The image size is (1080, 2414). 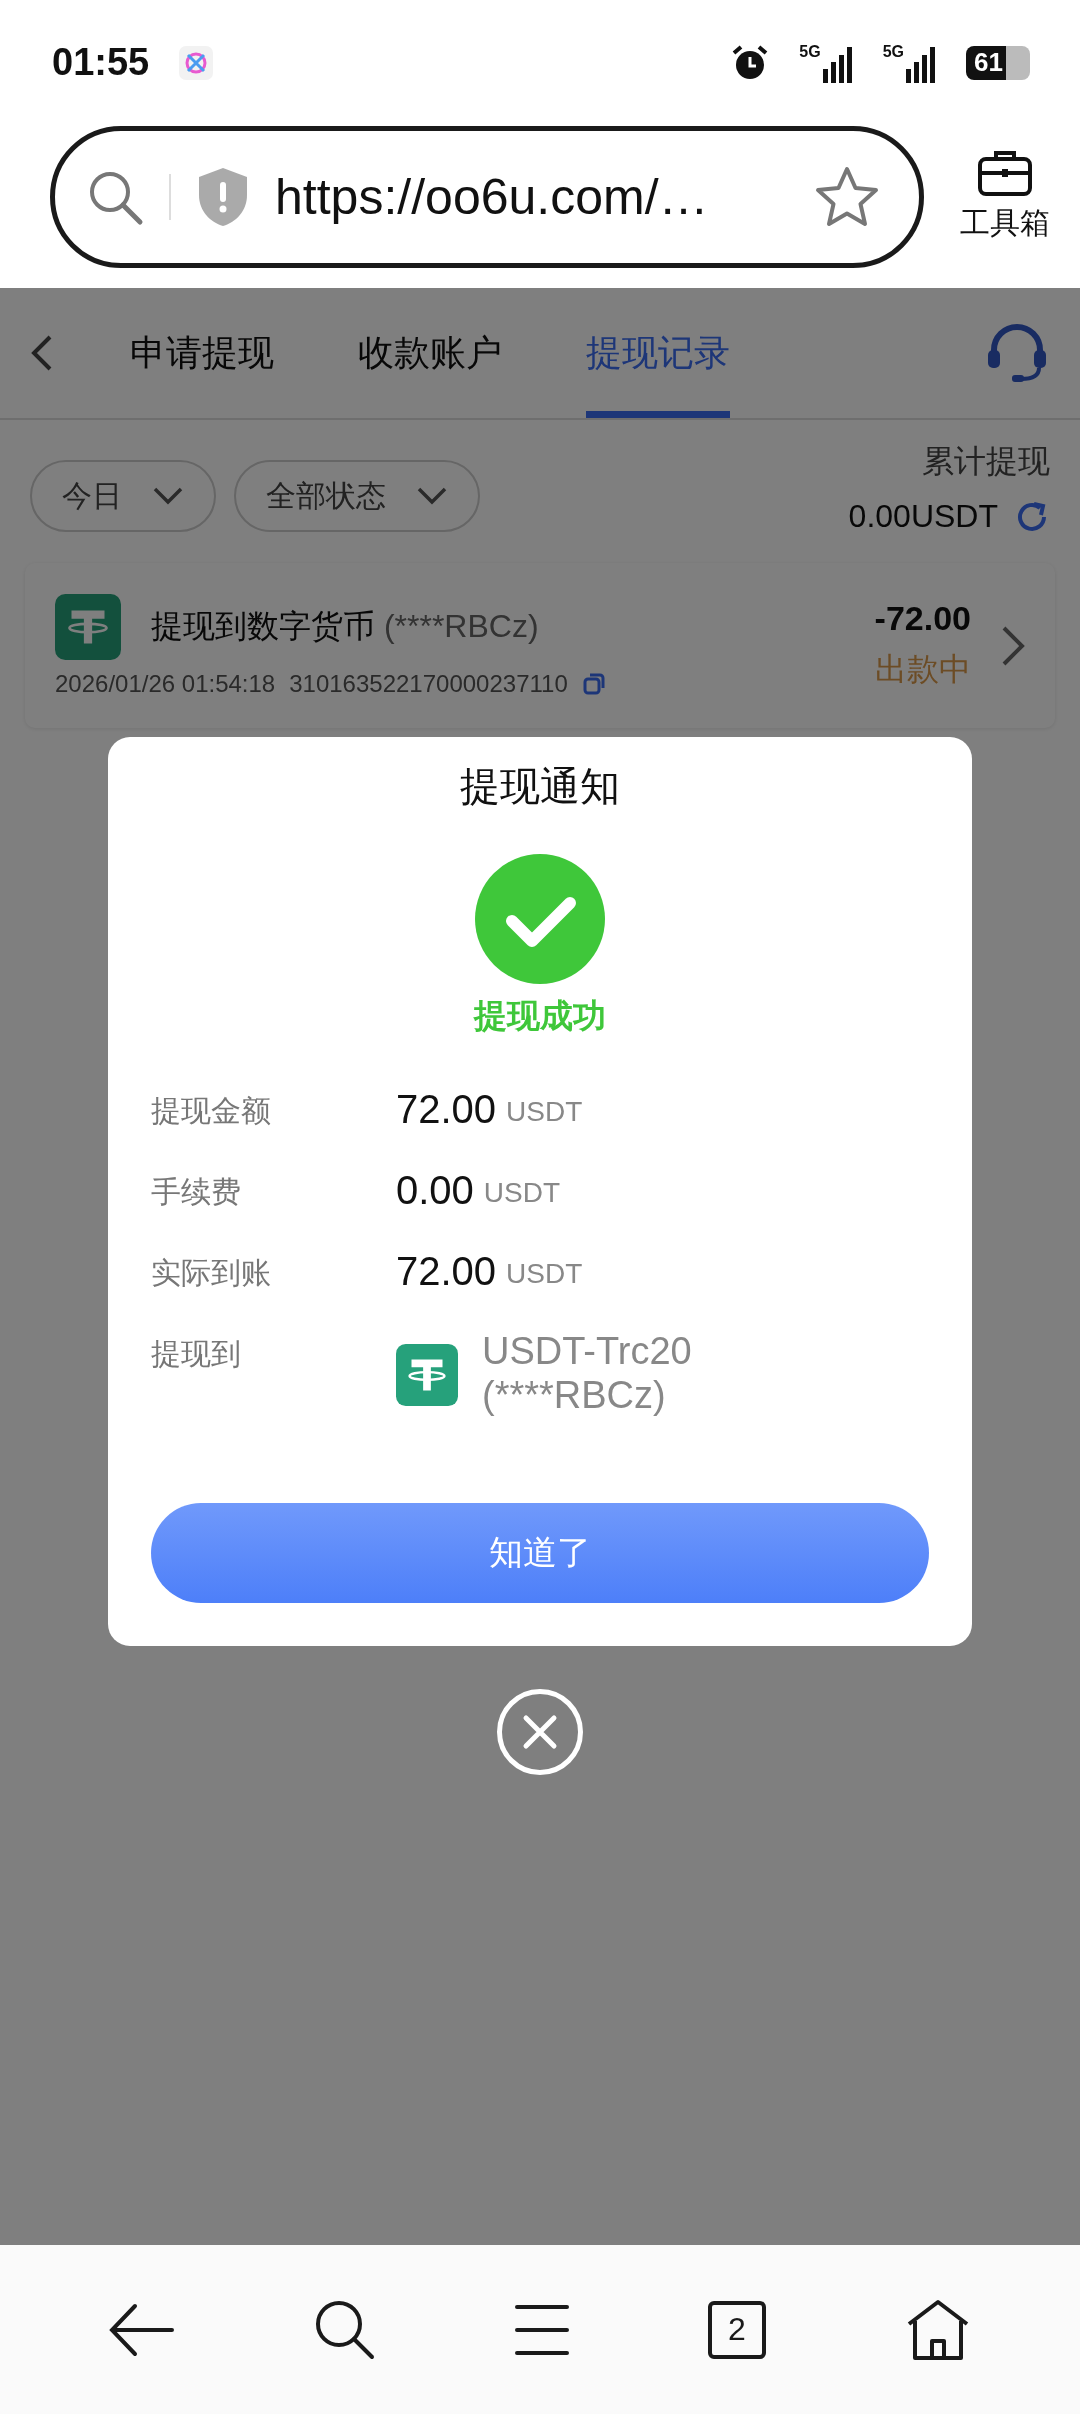 What do you see at coordinates (587, 1374) in the screenshot?
I see `destination-text: USDT-Trc20 (****RBCz)` at bounding box center [587, 1374].